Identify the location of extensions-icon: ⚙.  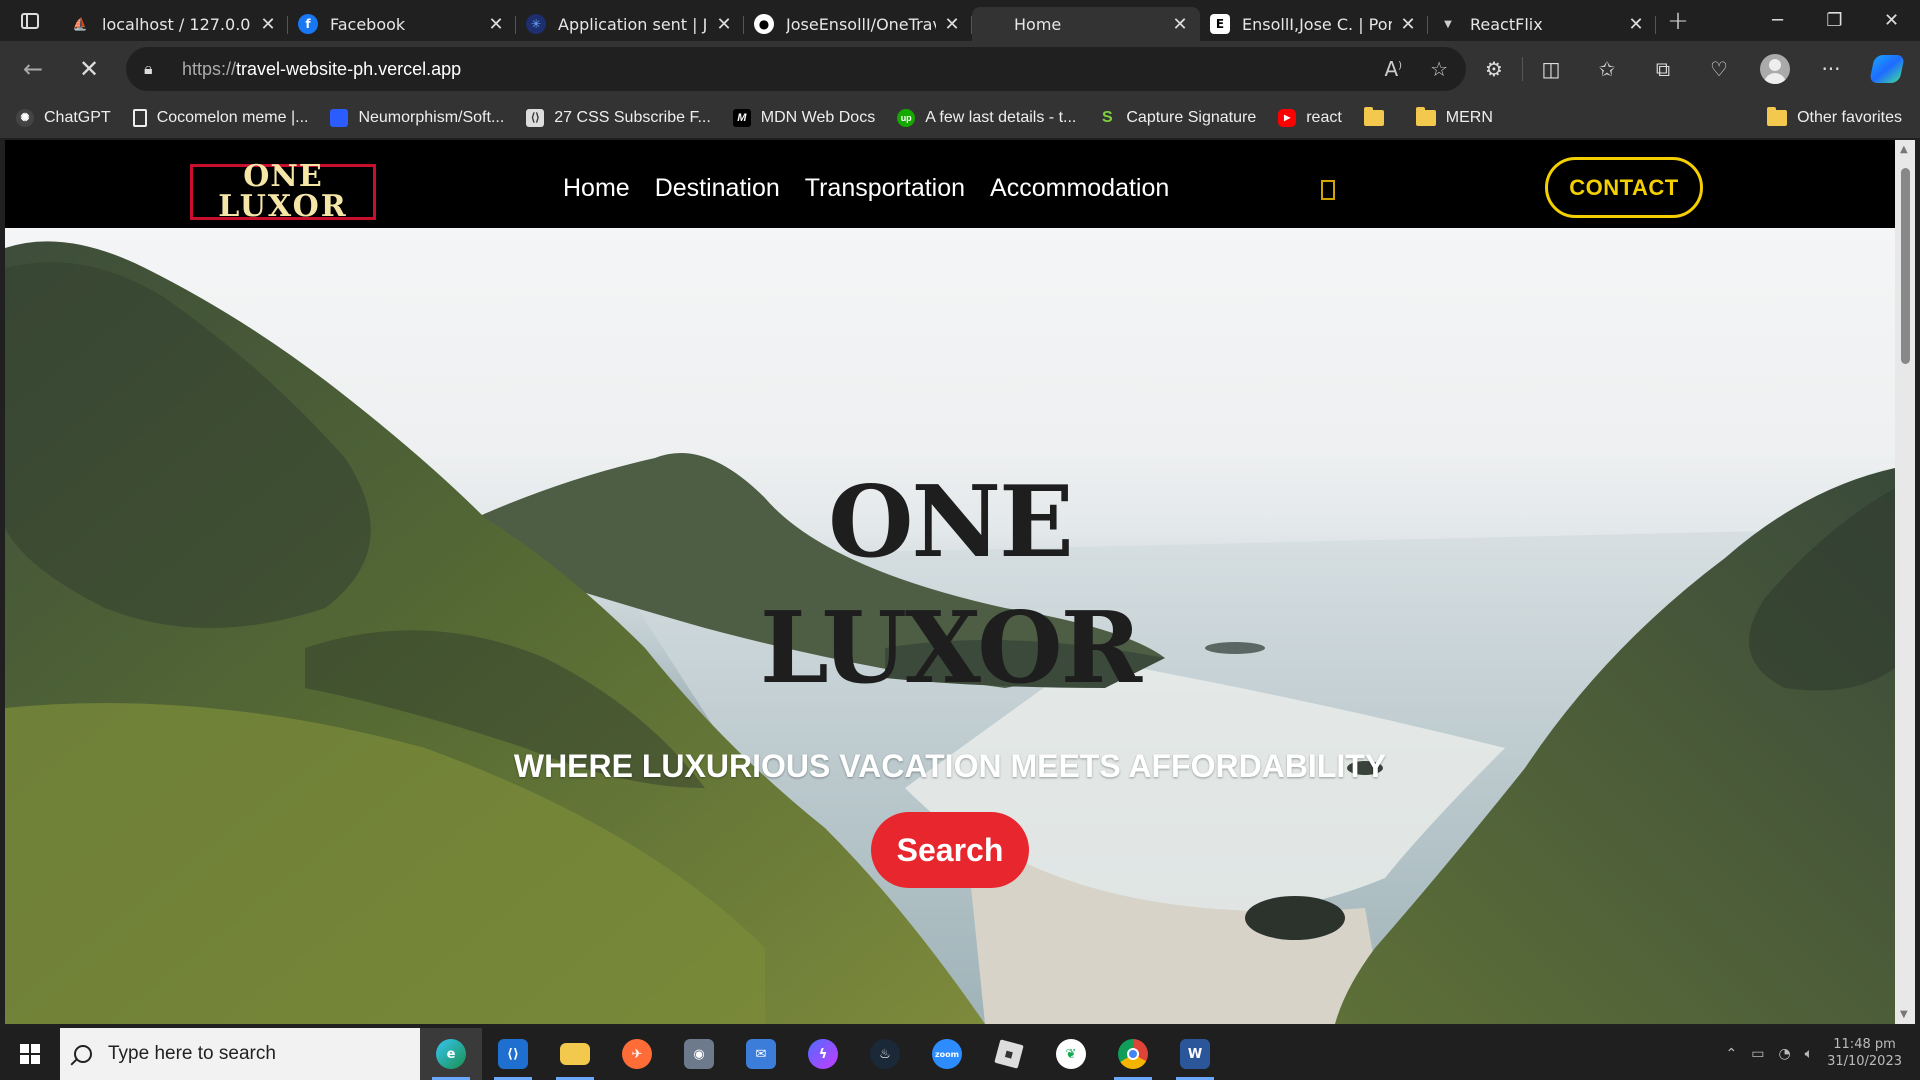
(1494, 69).